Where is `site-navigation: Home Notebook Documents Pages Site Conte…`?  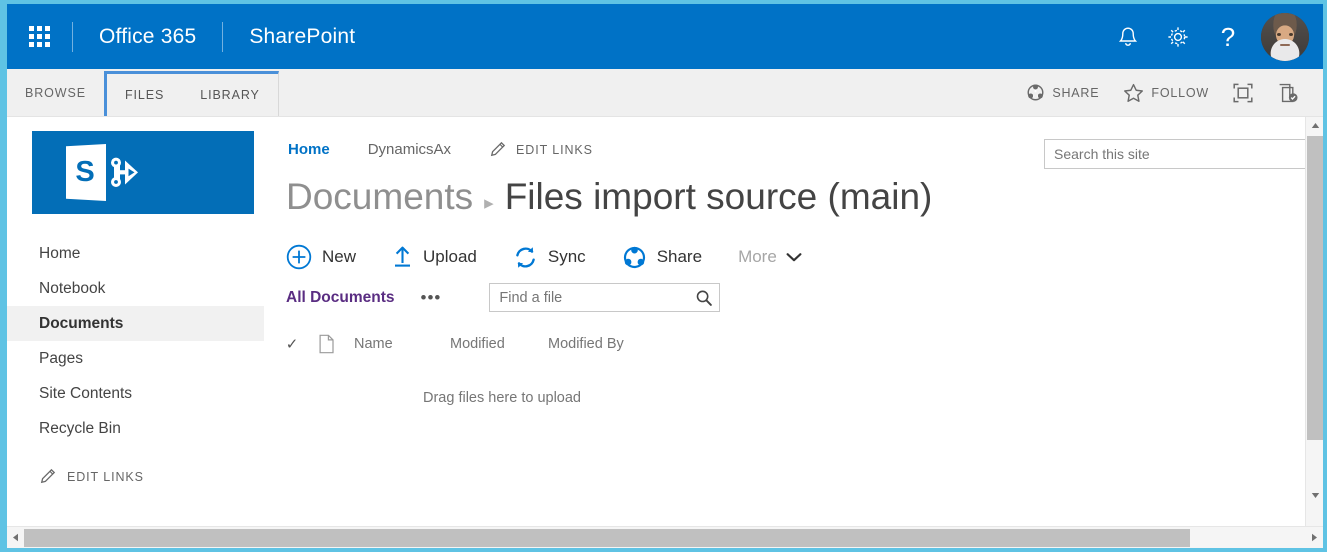 site-navigation: Home Notebook Documents Pages Site Conte… is located at coordinates (135, 360).